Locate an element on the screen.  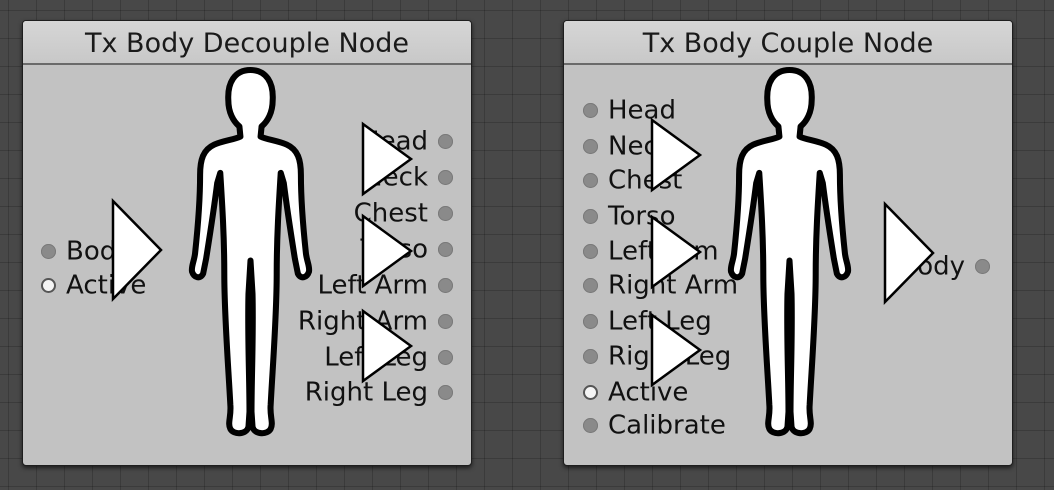
decouple-node-title: Tx Body Decouple Node is located at coordinates (247, 43).